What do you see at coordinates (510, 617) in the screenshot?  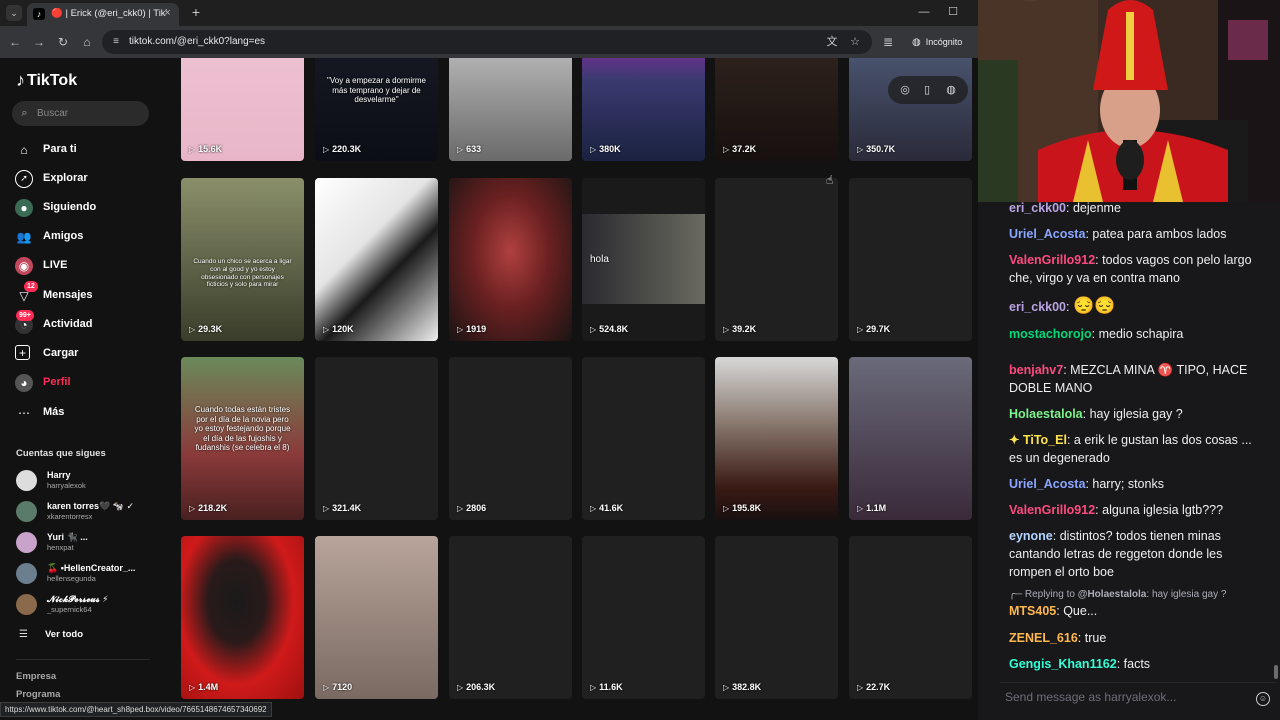 I see `video-card: ▷ 206.3K` at bounding box center [510, 617].